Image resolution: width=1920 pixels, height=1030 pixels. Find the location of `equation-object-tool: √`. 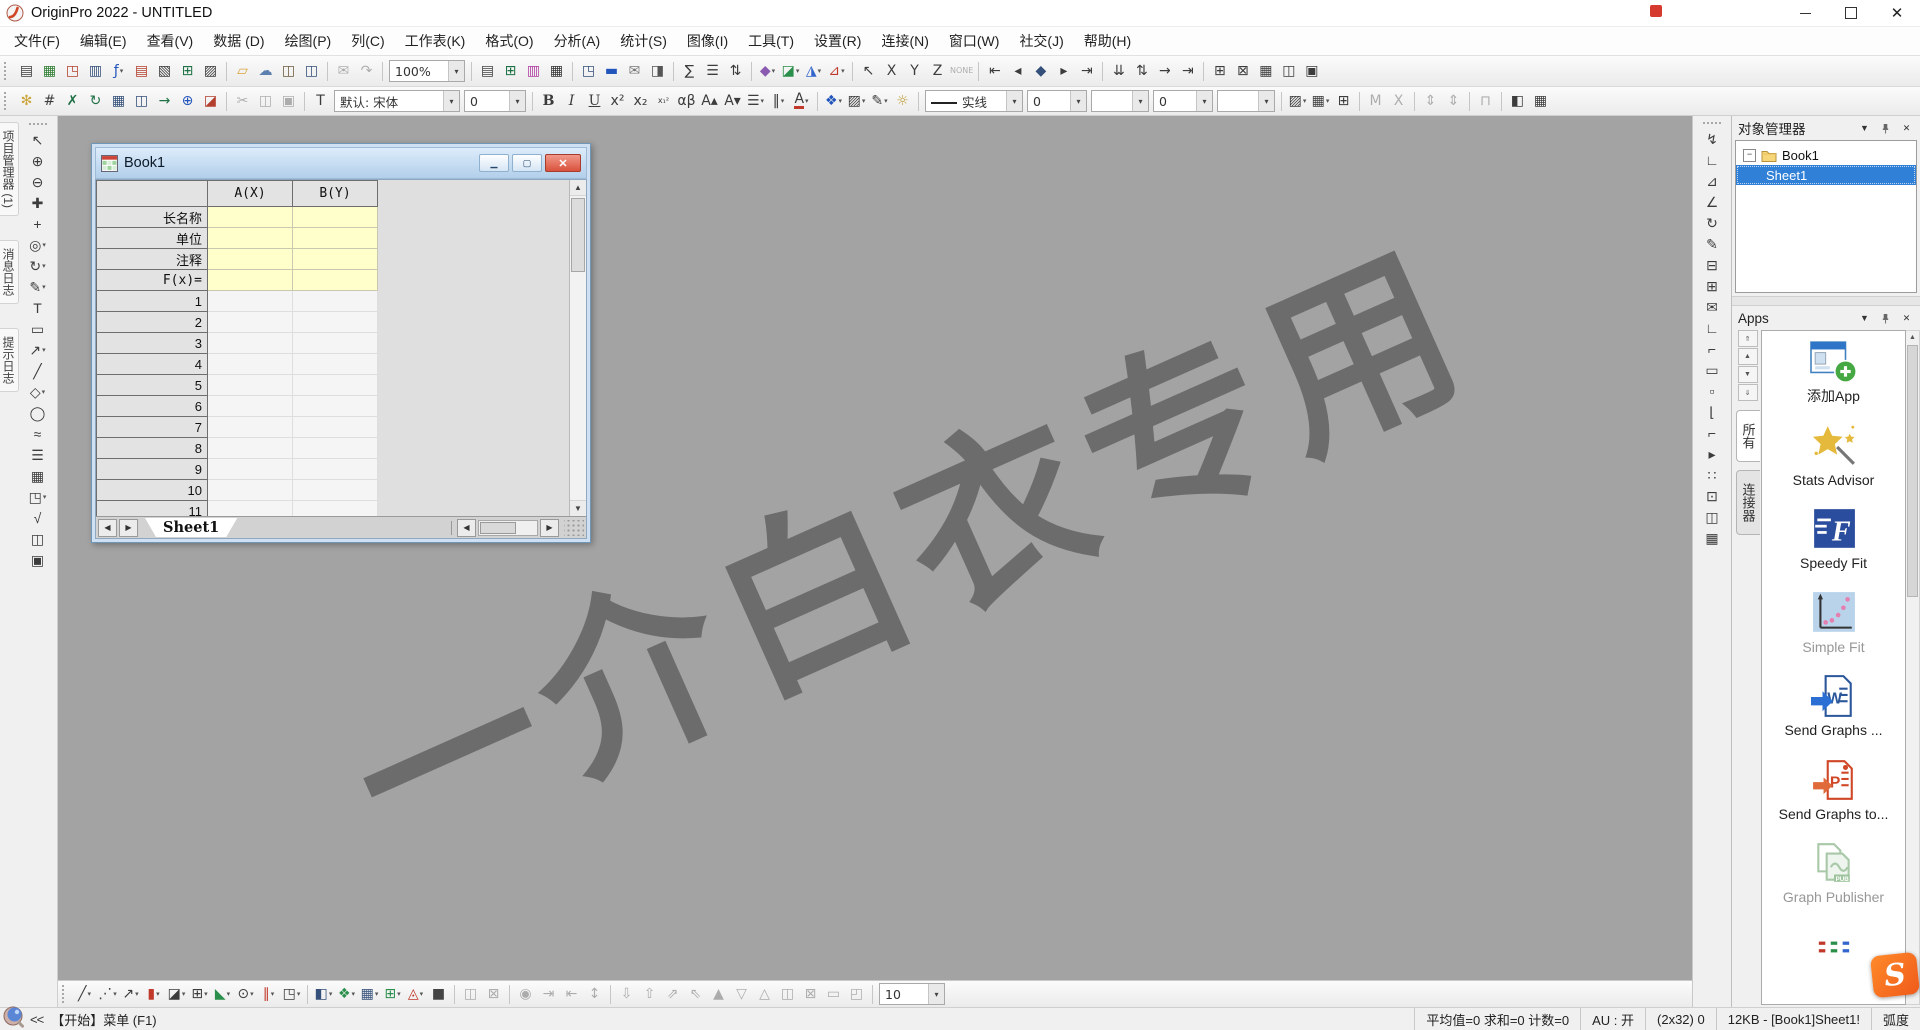

equation-object-tool: √ is located at coordinates (37, 517).